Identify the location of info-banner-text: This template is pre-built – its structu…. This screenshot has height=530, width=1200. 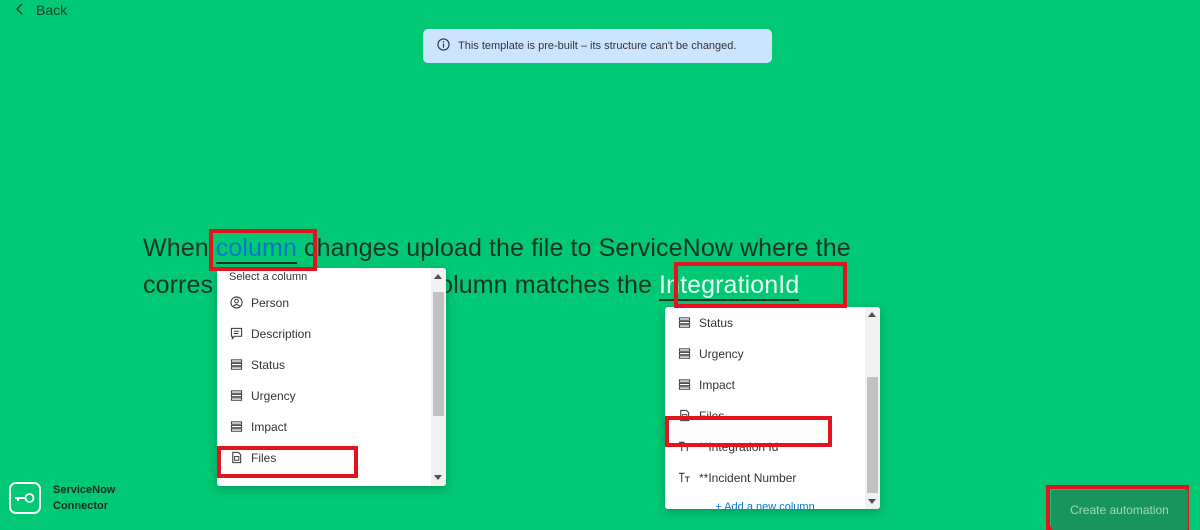
(597, 46).